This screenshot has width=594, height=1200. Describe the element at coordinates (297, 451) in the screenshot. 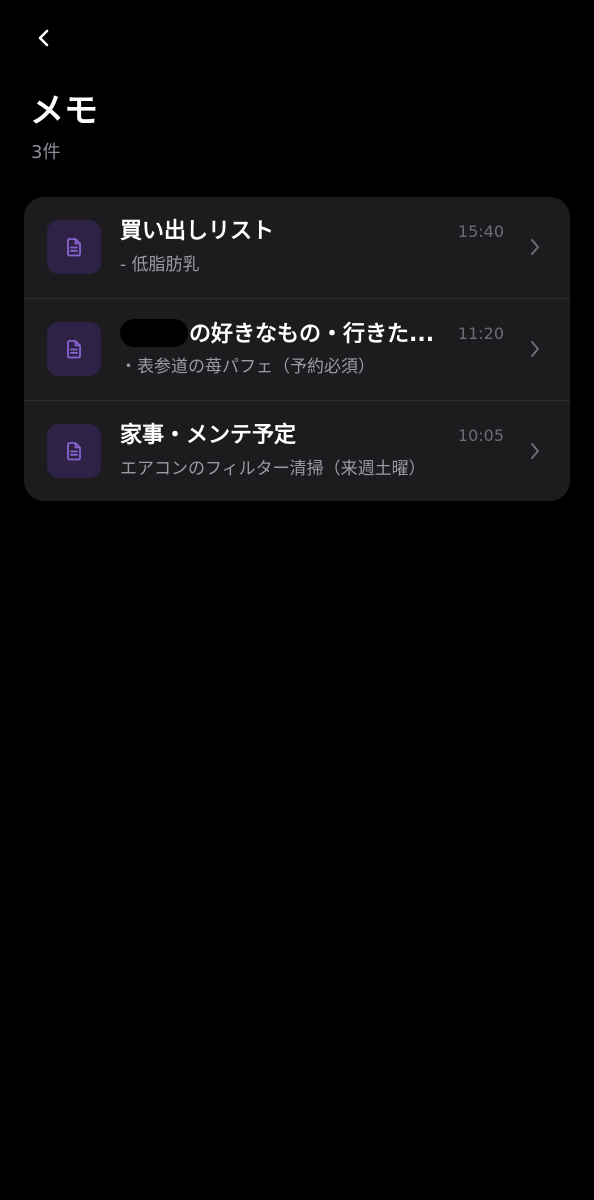

I see `list-item: 家事・メンテ予定 エアコンのフィルター清掃（来週土曜） 10:05` at that location.